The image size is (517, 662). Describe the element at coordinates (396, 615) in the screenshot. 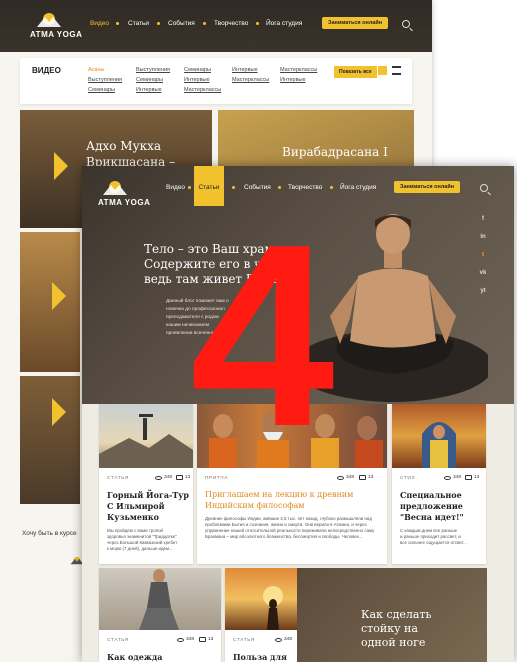

I see `feature-title-line: Как сделать` at that location.